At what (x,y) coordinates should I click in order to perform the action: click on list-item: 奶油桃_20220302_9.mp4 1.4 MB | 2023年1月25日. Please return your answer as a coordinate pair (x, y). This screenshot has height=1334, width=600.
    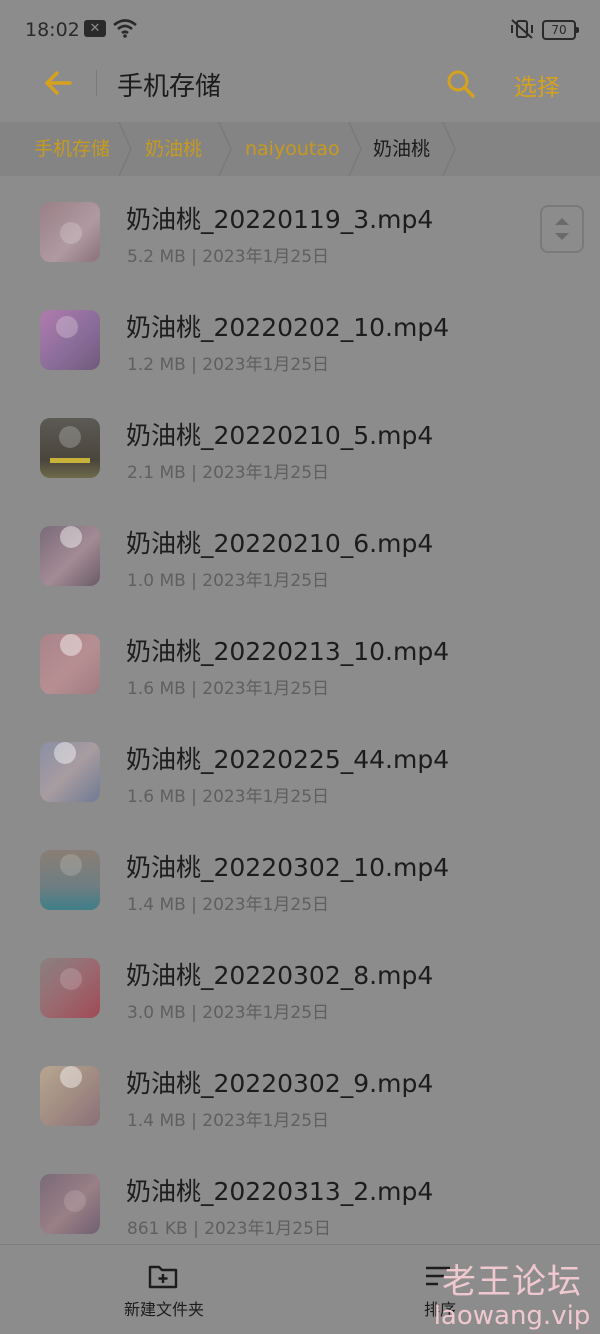
    Looking at the image, I should click on (300, 1094).